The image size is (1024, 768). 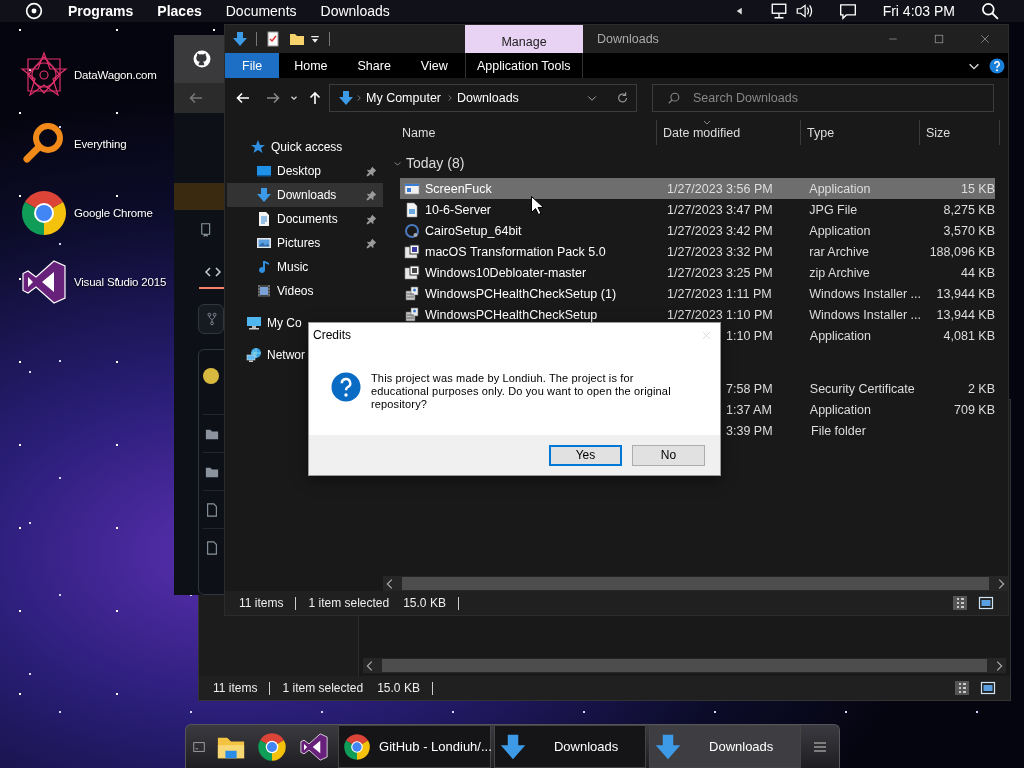 I want to click on date-cell-text: 1/27/2023 3:56 PM, so click(x=720, y=188).